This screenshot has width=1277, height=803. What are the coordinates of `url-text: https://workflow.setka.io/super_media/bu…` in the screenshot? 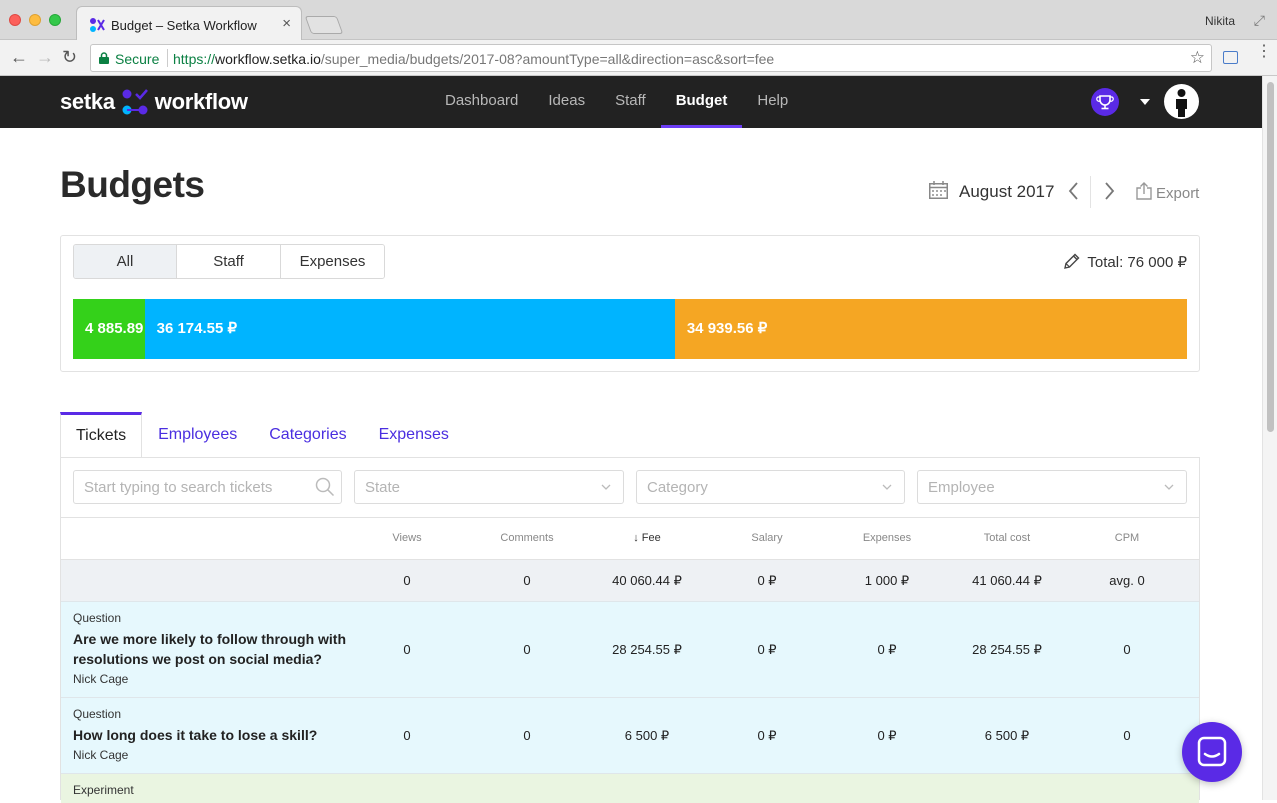 It's located at (473, 59).